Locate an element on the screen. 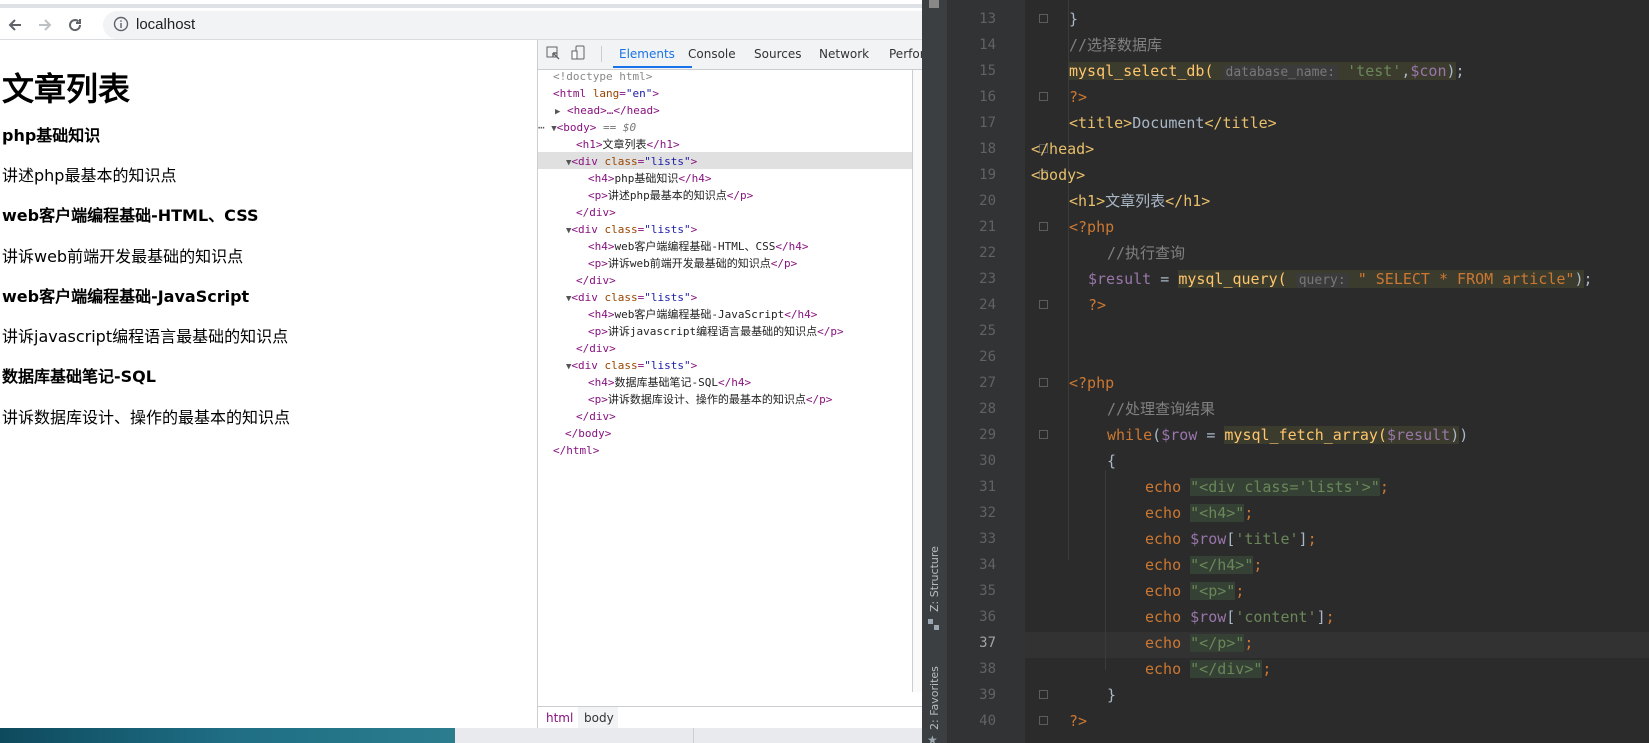  breadcrumb-body: body is located at coordinates (599, 718).